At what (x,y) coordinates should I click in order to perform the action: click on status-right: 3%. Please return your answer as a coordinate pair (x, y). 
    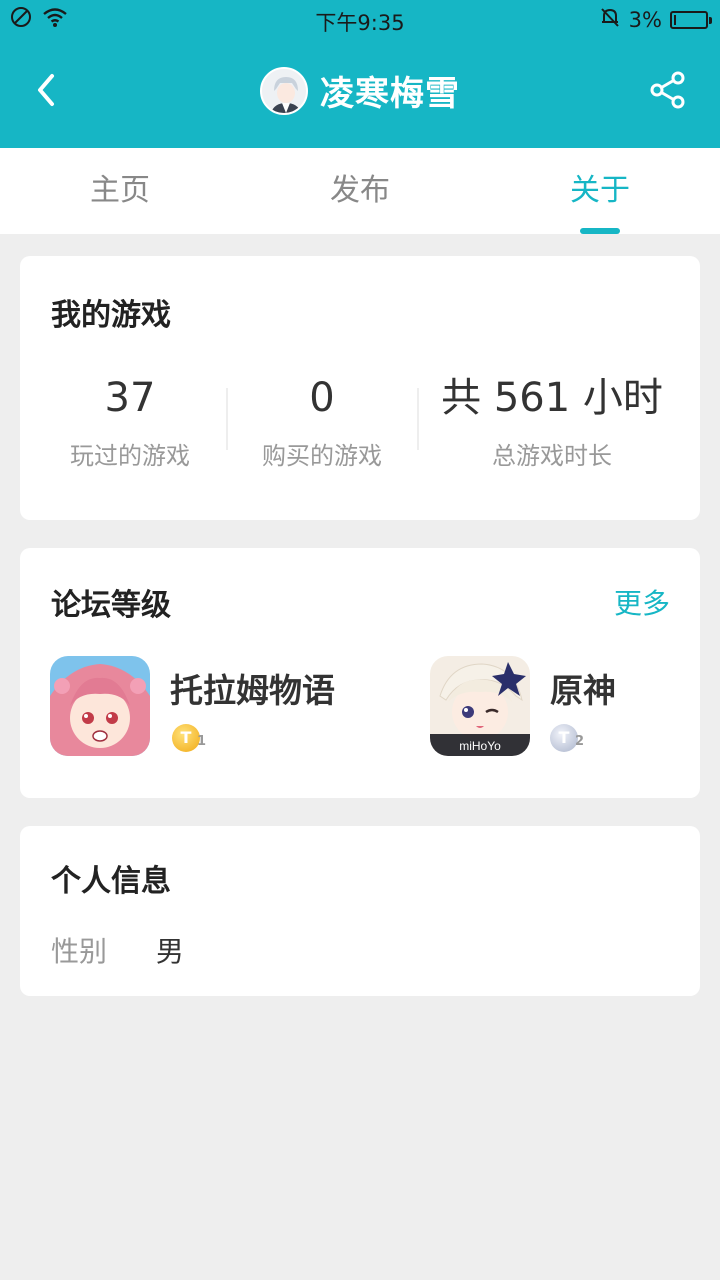
    Looking at the image, I should click on (655, 19).